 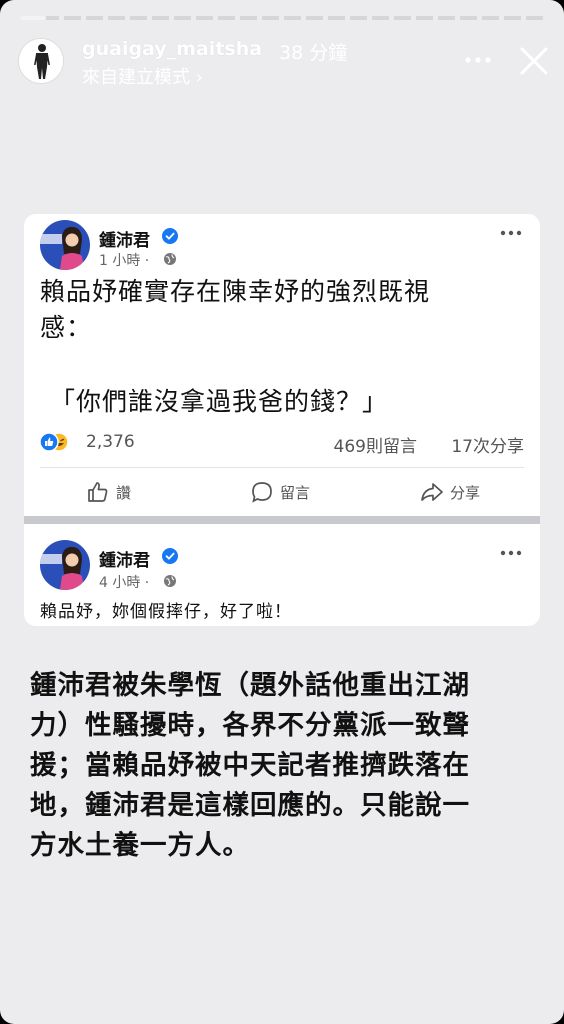 I want to click on comment-count: 469則留言, so click(x=375, y=444).